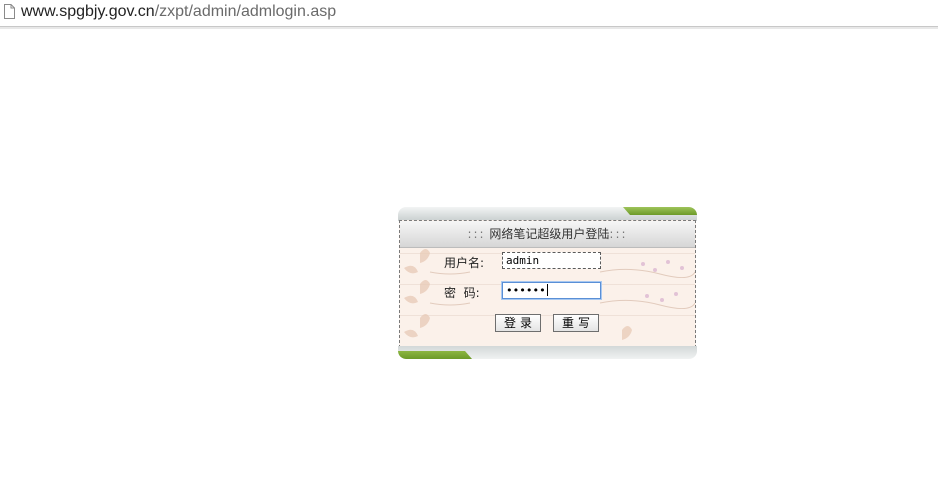  I want to click on login-title: 网络笔记超级用户登陆, so click(549, 234).